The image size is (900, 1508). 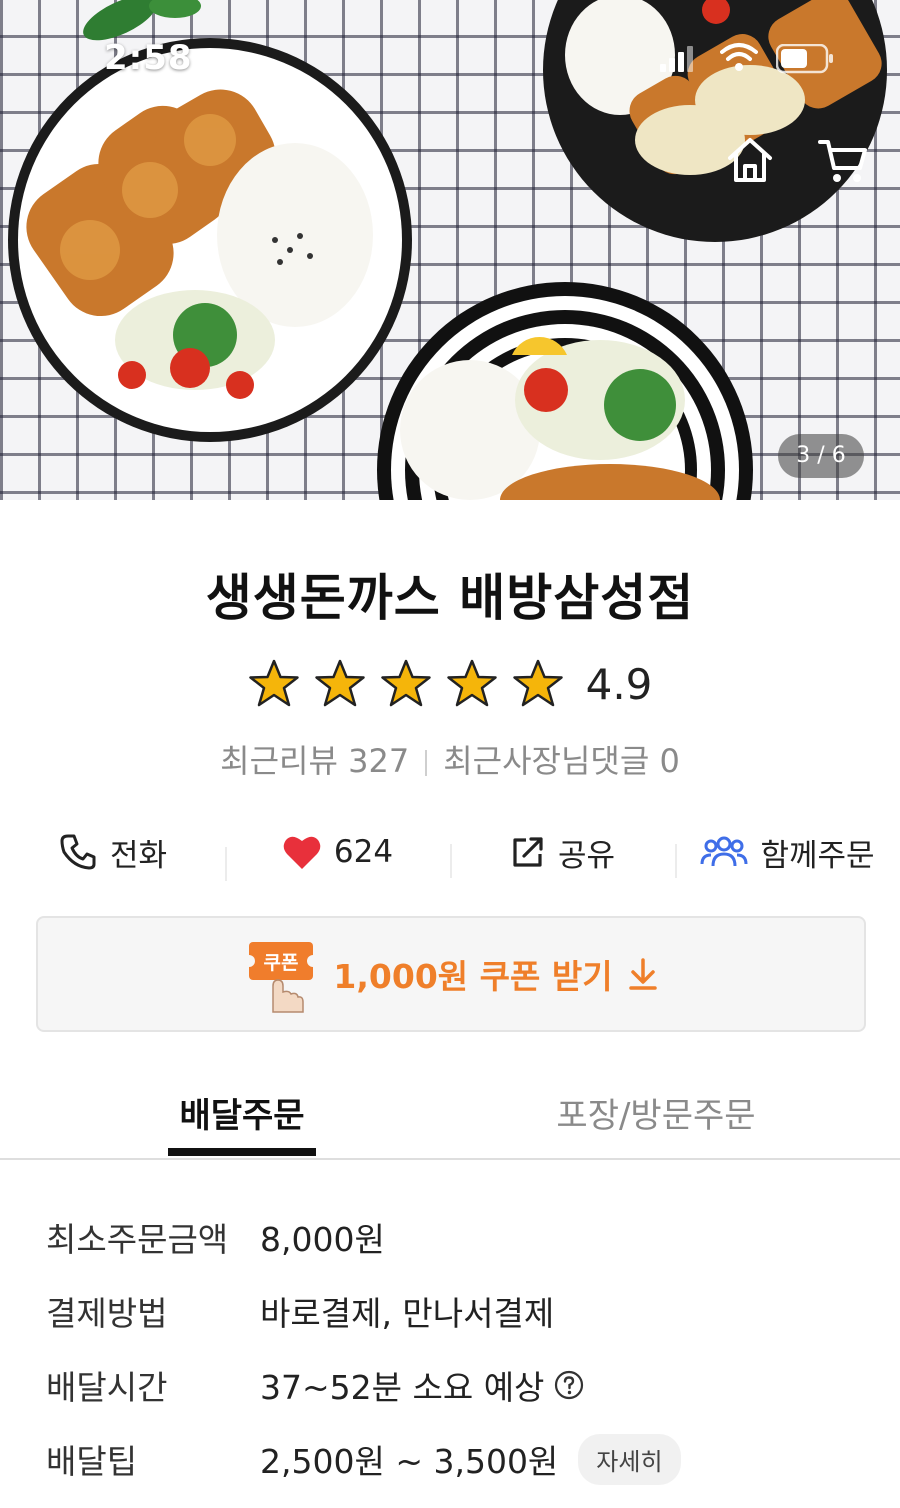 I want to click on payment-value: 바로결제, 만나서결제, so click(x=407, y=1313).